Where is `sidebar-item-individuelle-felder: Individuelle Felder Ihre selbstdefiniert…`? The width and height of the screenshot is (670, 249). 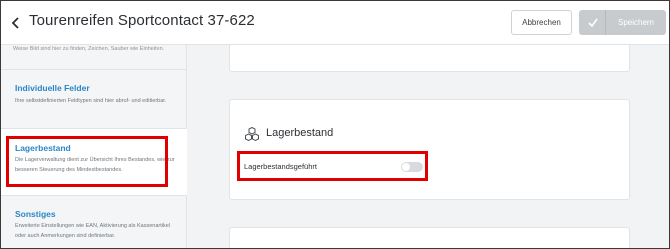 sidebar-item-individuelle-felder: Individuelle Felder Ihre selbstdefiniert… is located at coordinates (94, 99).